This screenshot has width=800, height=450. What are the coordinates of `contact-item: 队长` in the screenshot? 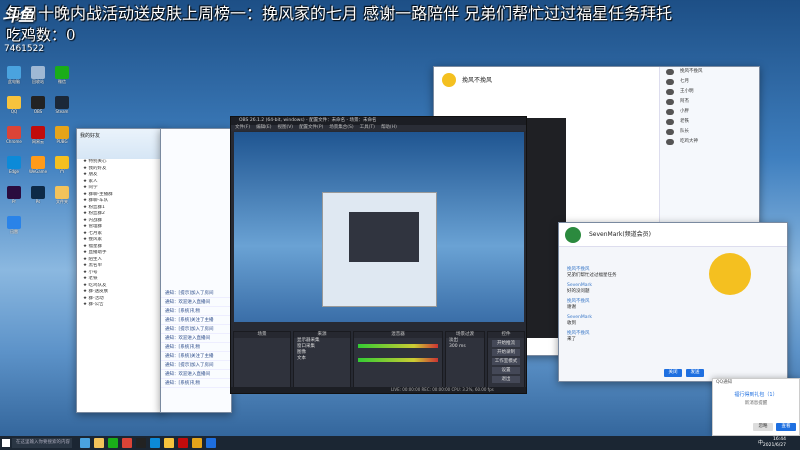 It's located at (709, 132).